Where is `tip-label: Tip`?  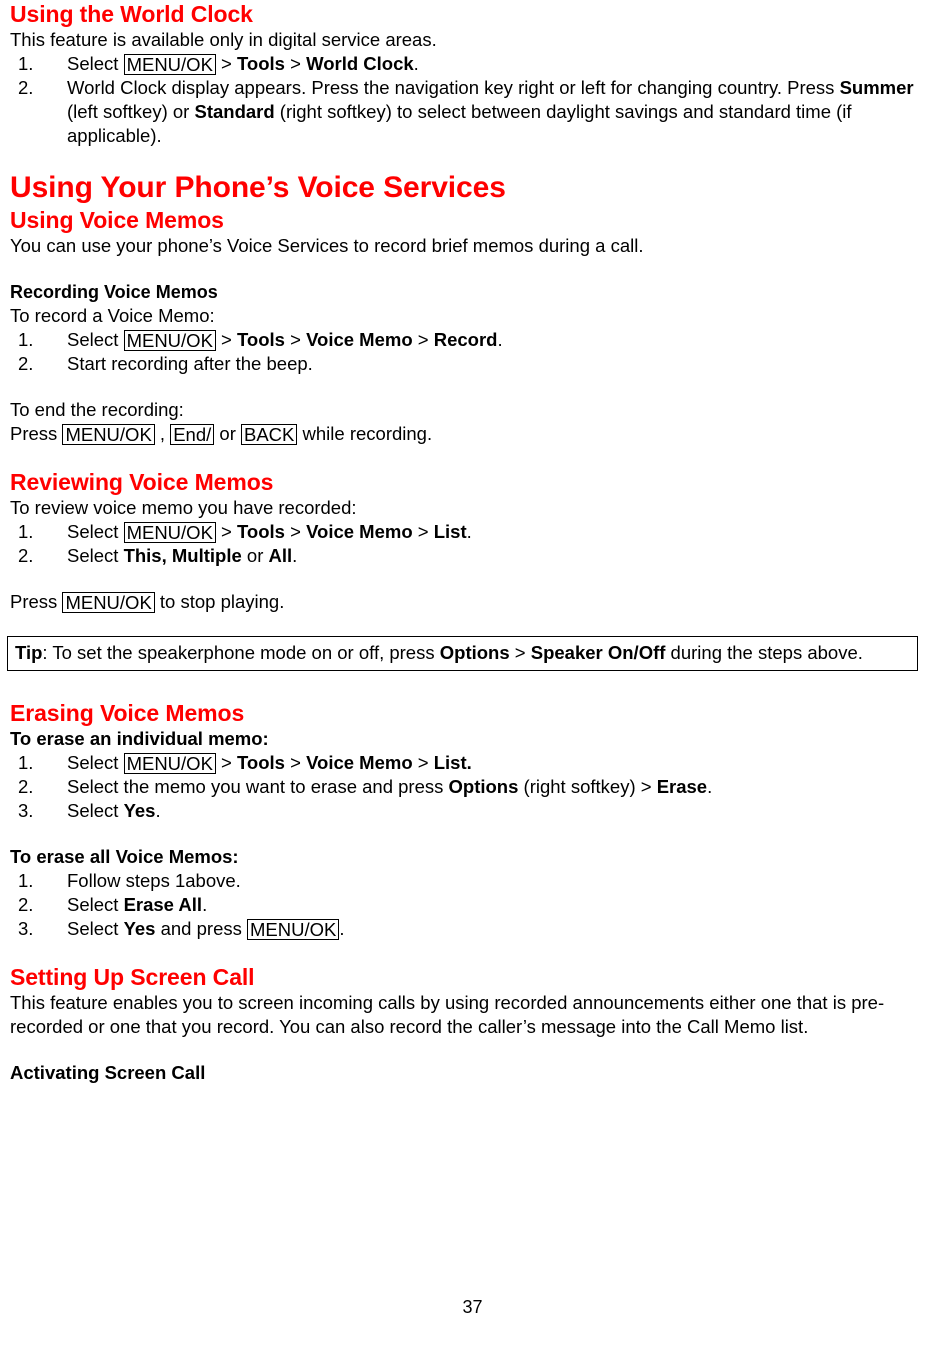
tip-label: Tip is located at coordinates (29, 652).